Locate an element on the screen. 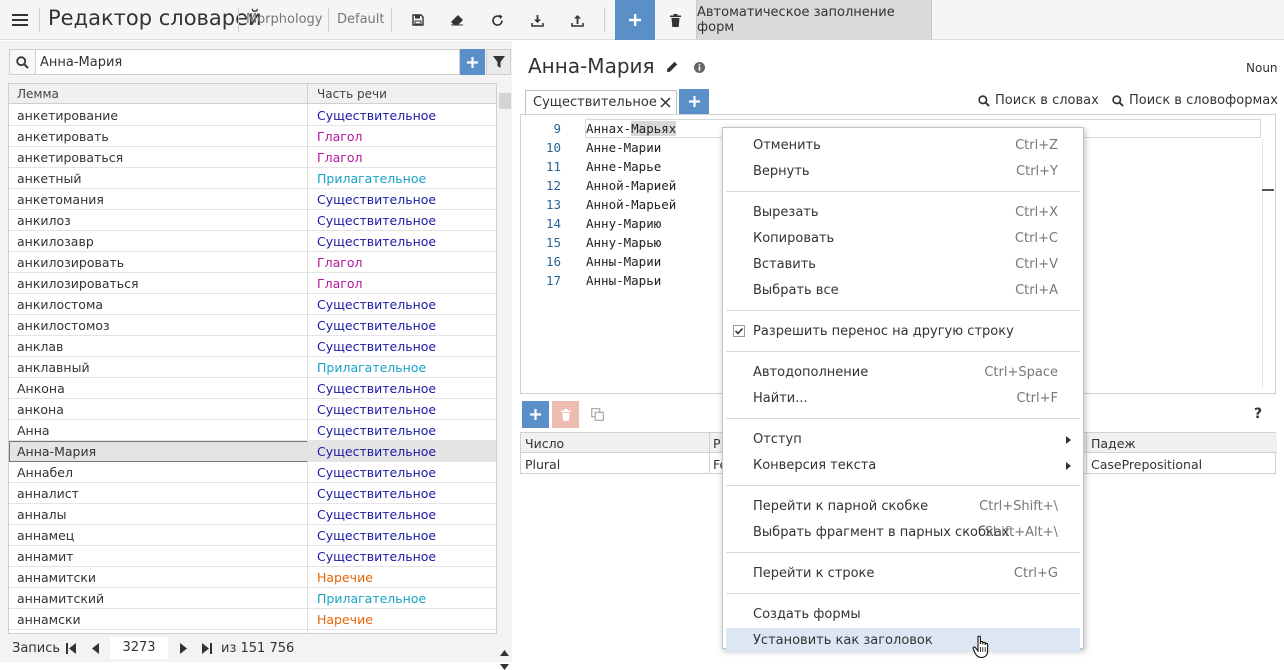  table-row: анклавный Прилагательное is located at coordinates (252, 367).